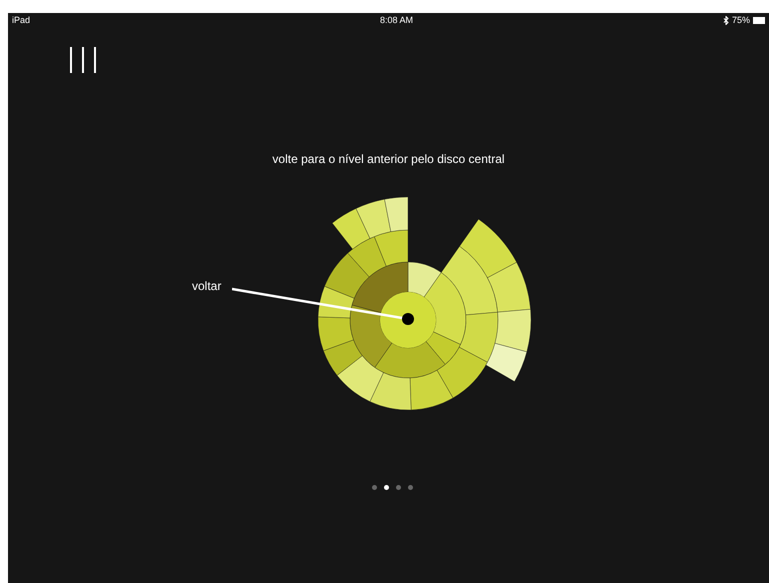 The width and height of the screenshot is (769, 583). Describe the element at coordinates (21, 20) in the screenshot. I see `device-name: iPad` at that location.